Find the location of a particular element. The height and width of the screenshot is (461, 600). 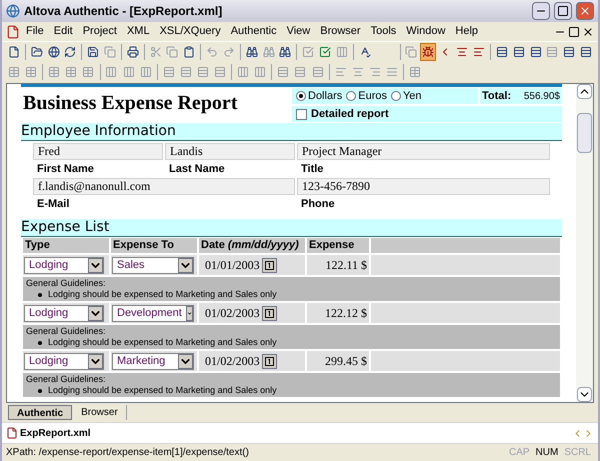

view-tab: Authentic is located at coordinates (40, 412).